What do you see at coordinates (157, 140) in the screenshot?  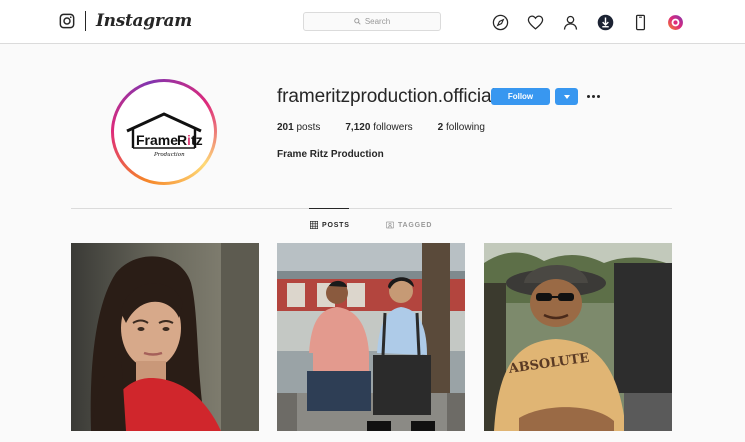 I see `svg-text: Frame` at bounding box center [157, 140].